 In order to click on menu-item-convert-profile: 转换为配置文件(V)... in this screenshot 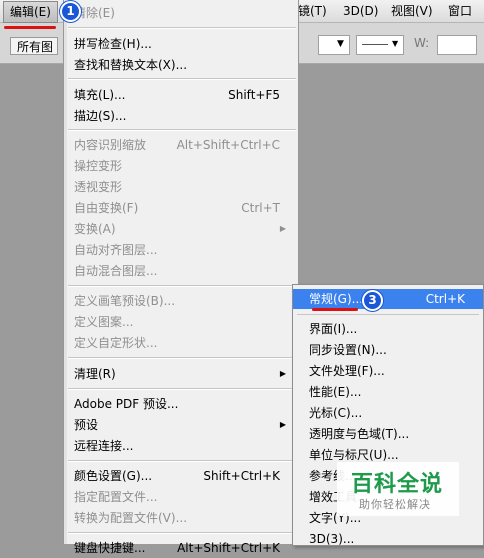, I will do `click(181, 518)`.